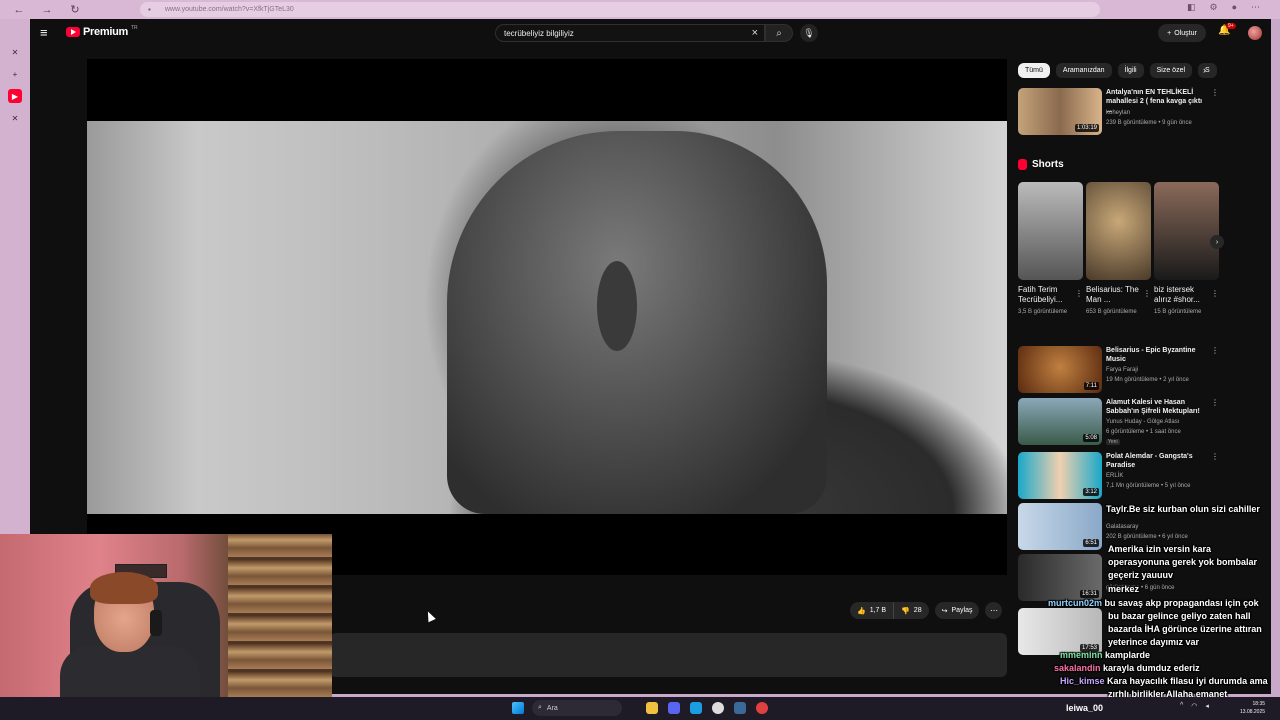  I want to click on profile-icon: ●, so click(1234, 7).